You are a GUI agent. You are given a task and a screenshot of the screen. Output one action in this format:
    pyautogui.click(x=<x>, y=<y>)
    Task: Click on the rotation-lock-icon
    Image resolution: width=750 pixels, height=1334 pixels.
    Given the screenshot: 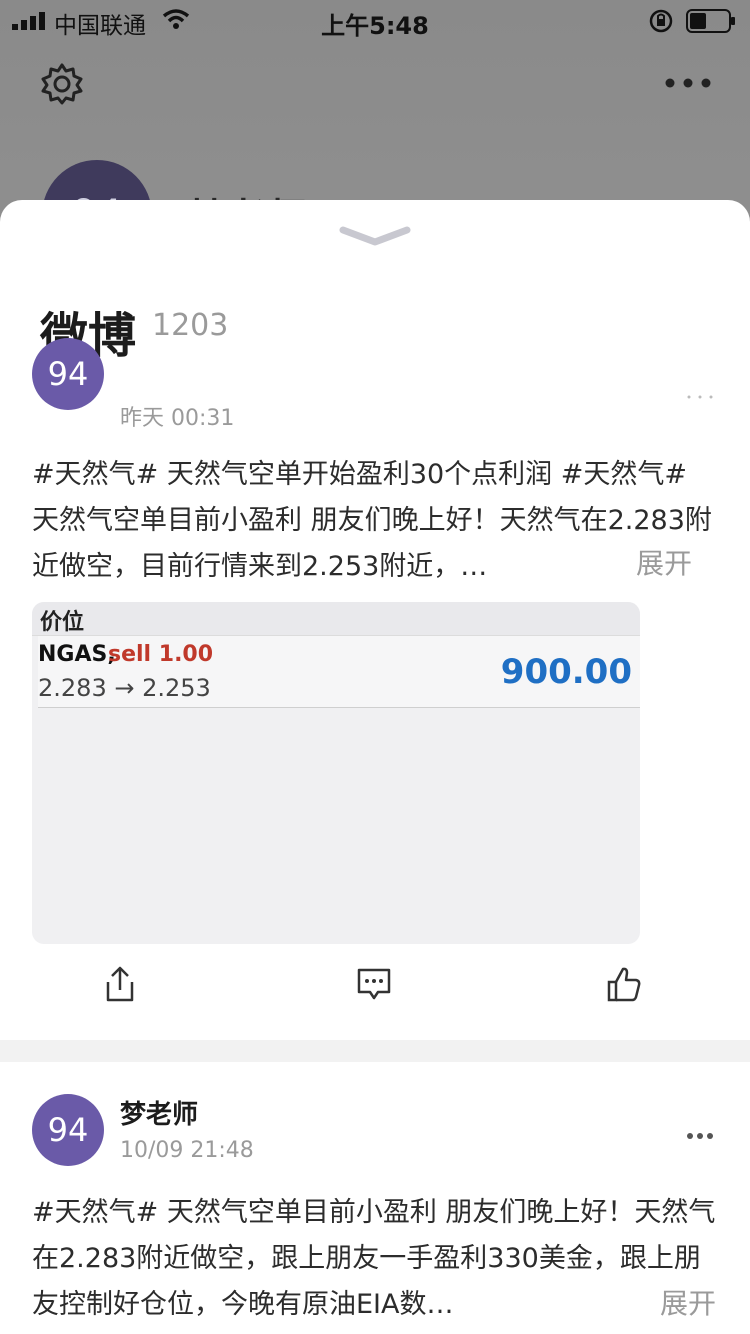 What is the action you would take?
    pyautogui.click(x=661, y=21)
    